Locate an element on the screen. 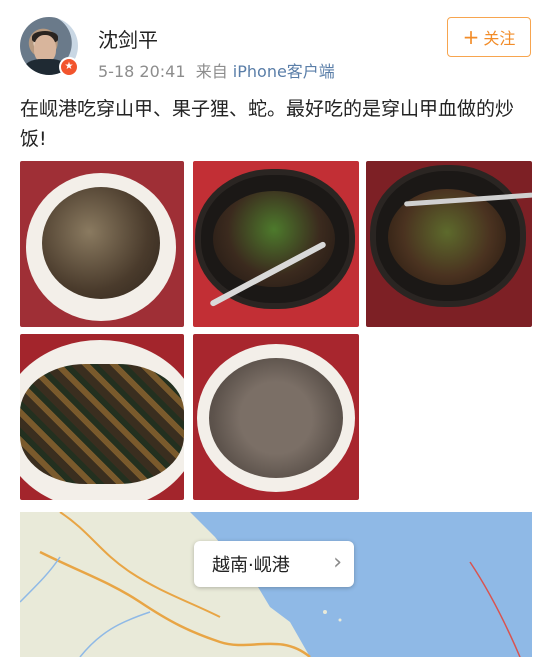  chevron-right-icon: › is located at coordinates (337, 562).